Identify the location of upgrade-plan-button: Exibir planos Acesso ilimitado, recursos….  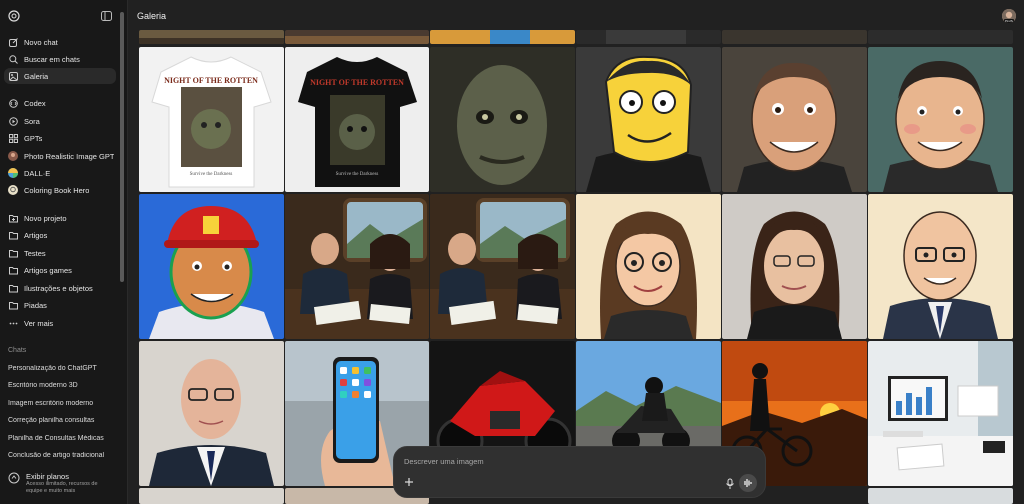
(62, 483).